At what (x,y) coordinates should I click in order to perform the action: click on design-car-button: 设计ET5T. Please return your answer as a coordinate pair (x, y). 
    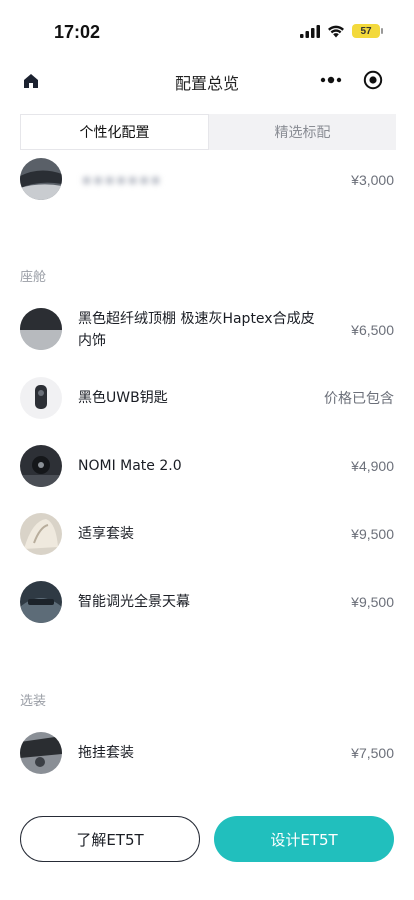
    Looking at the image, I should click on (304, 839).